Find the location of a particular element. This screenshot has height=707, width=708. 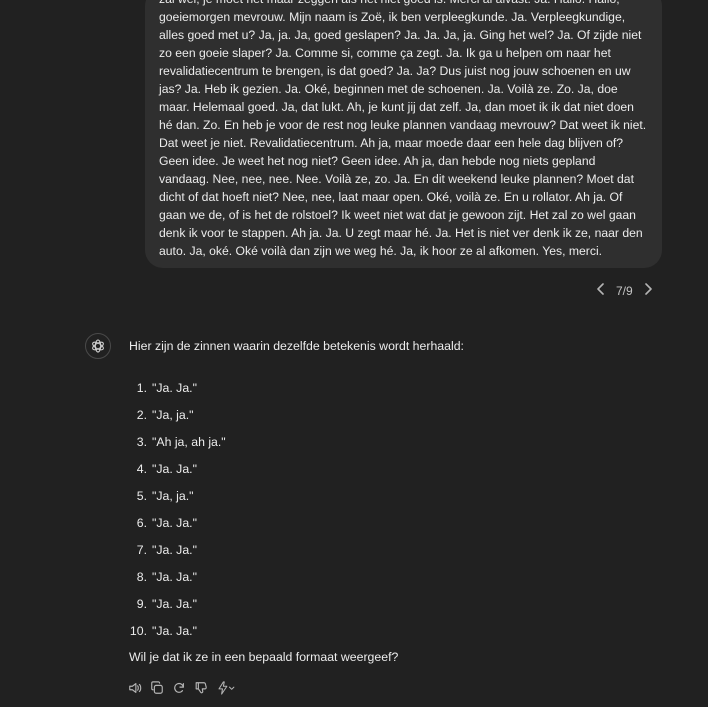

chevron-left-icon is located at coordinates (601, 290).